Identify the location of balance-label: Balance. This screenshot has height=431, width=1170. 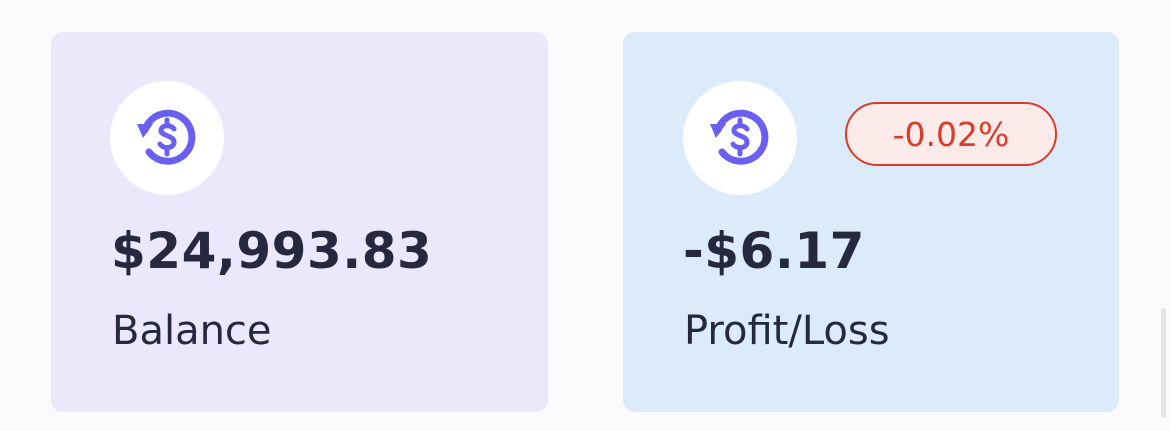
(192, 331).